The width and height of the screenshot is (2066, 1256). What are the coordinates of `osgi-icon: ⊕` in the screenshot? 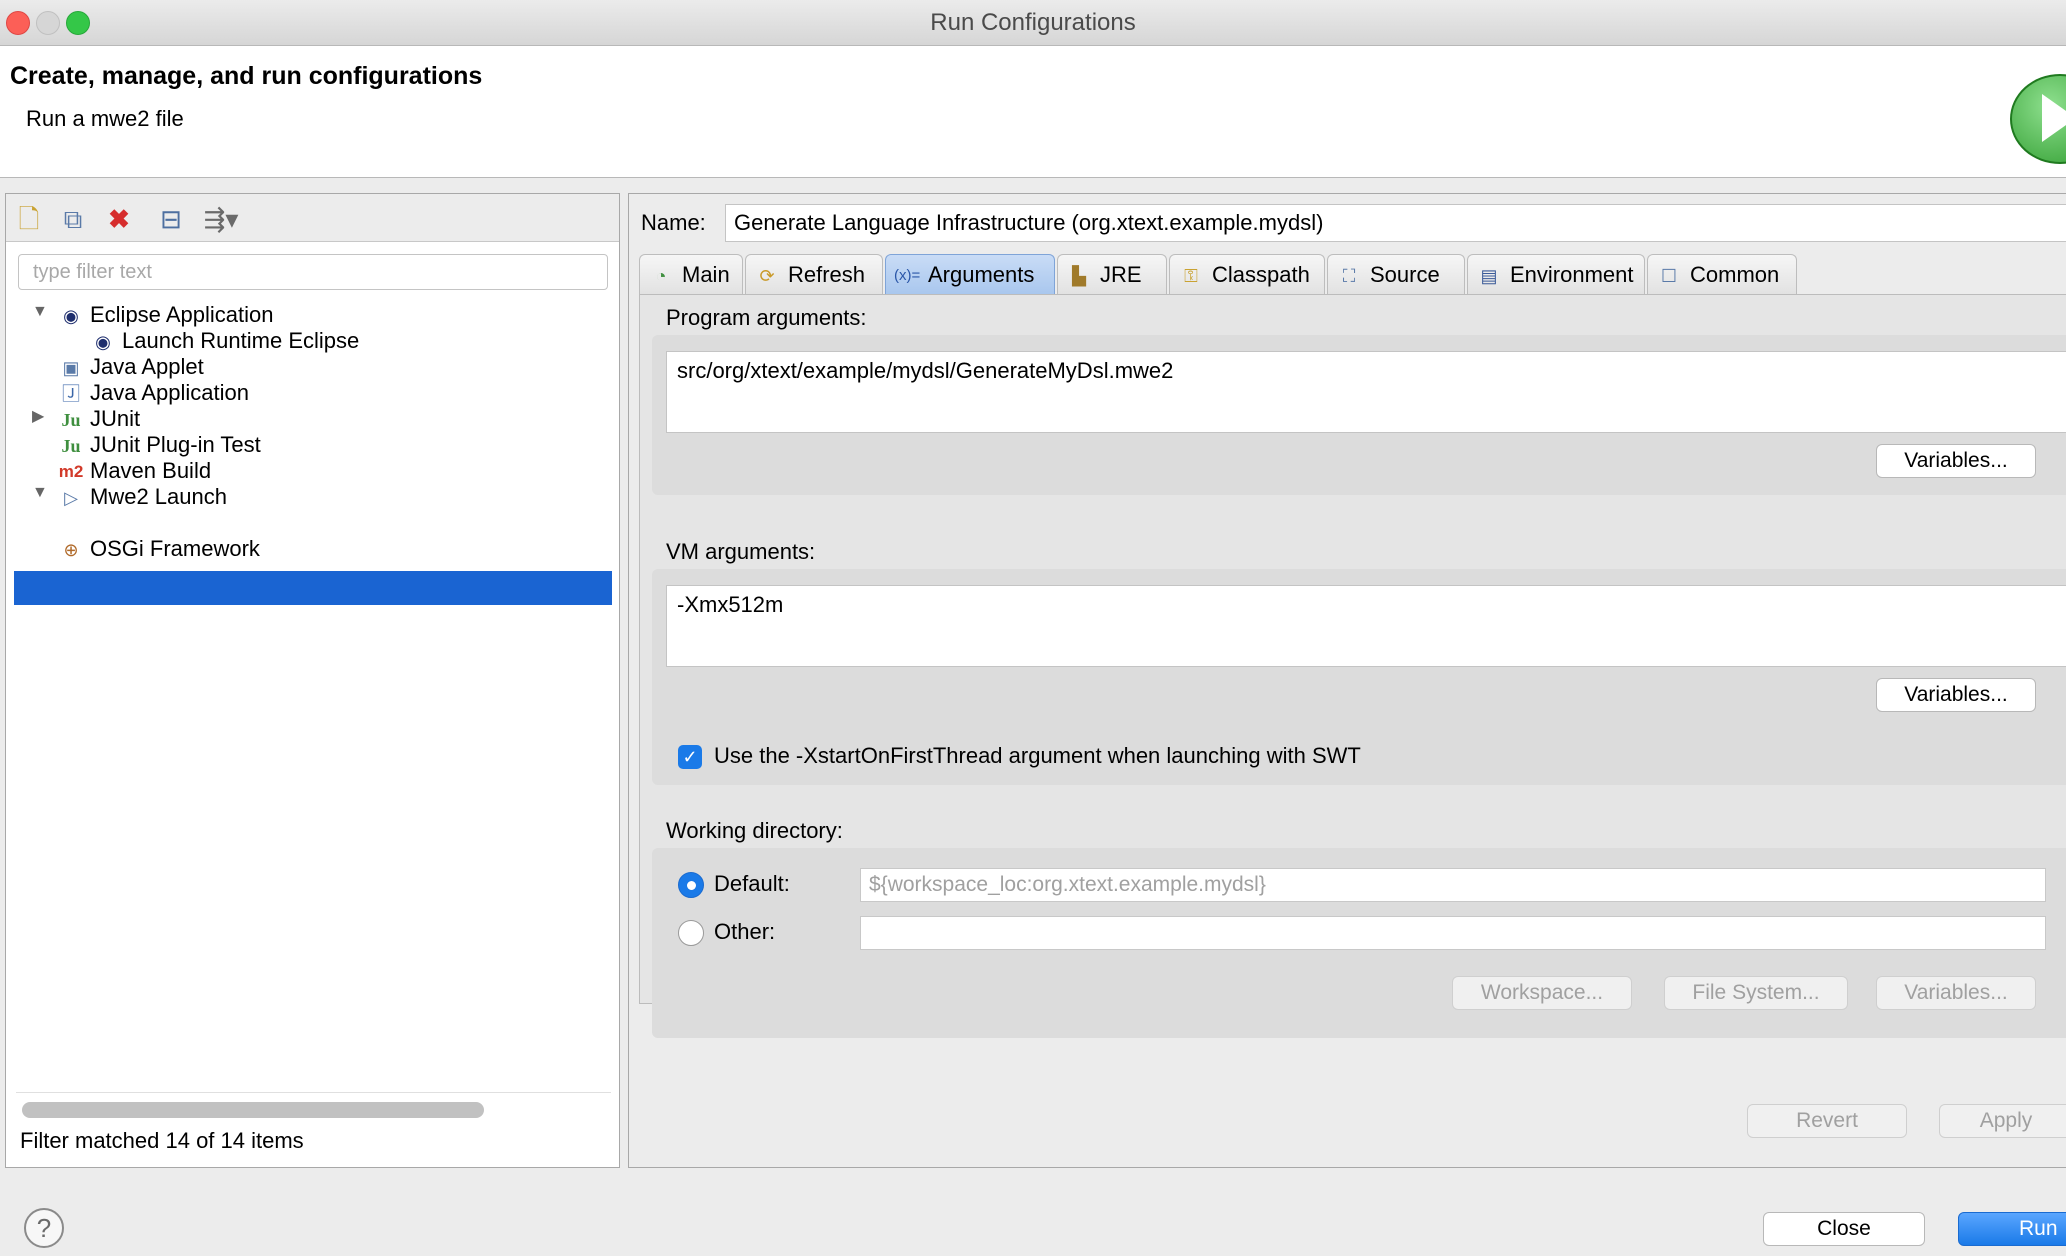 It's located at (71, 550).